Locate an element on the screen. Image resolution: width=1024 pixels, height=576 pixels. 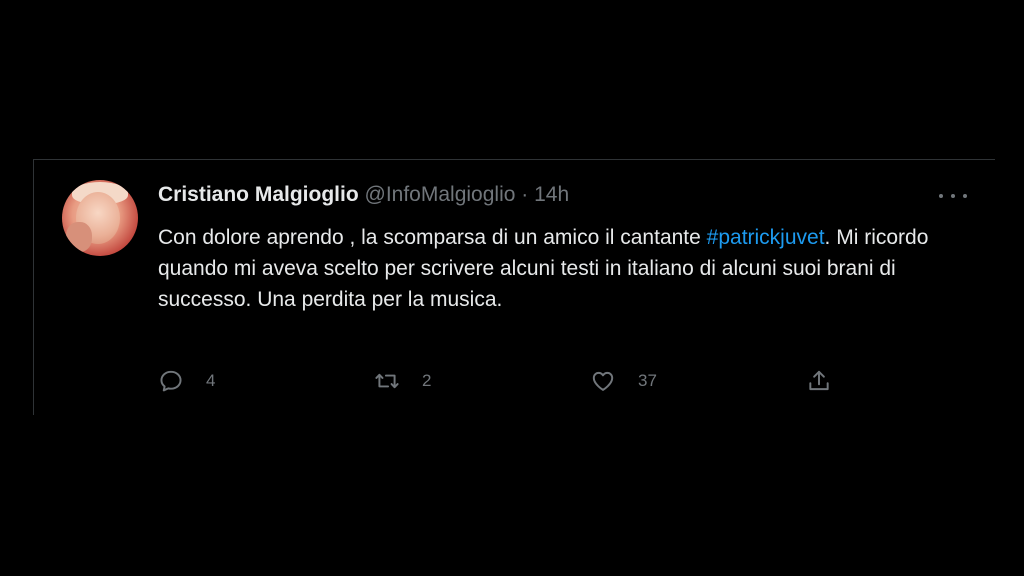
retweet-button: 2 is located at coordinates (402, 381).